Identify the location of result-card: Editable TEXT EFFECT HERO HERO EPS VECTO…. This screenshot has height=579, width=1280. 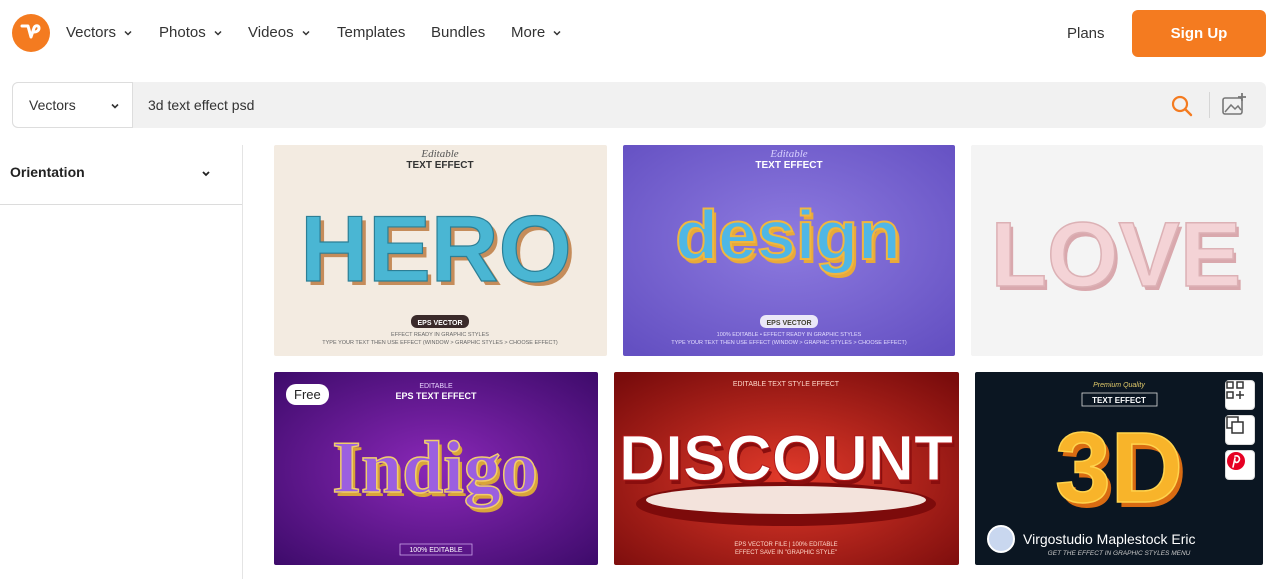
(440, 250).